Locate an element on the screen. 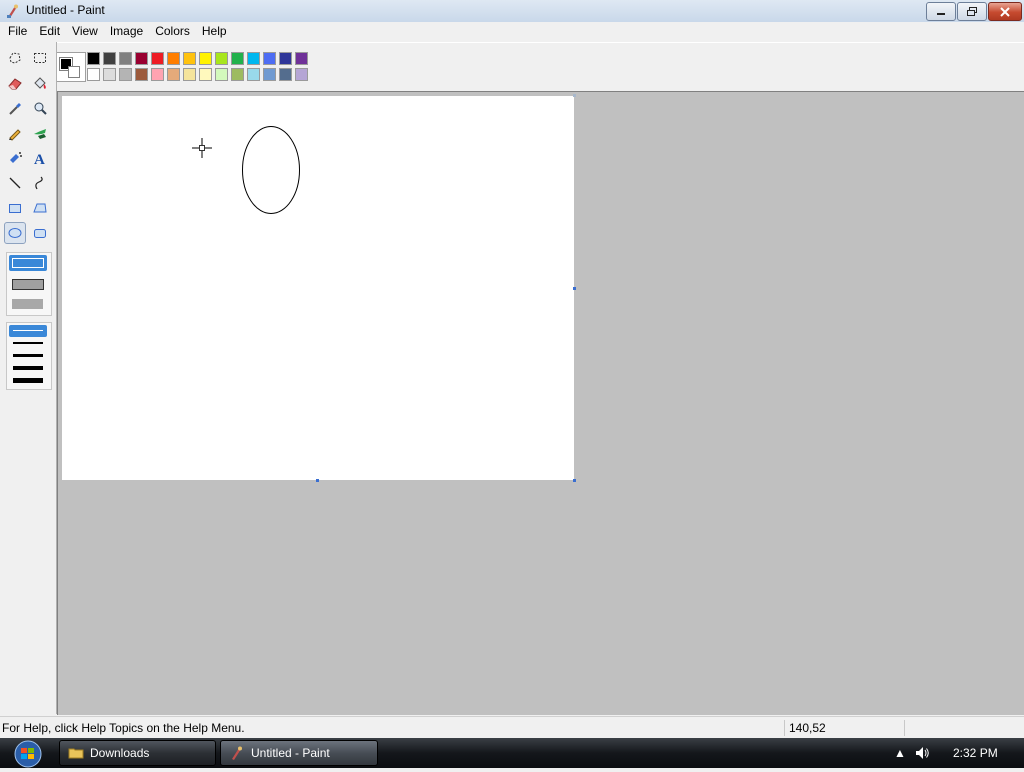  close-icon is located at coordinates (1005, 11).